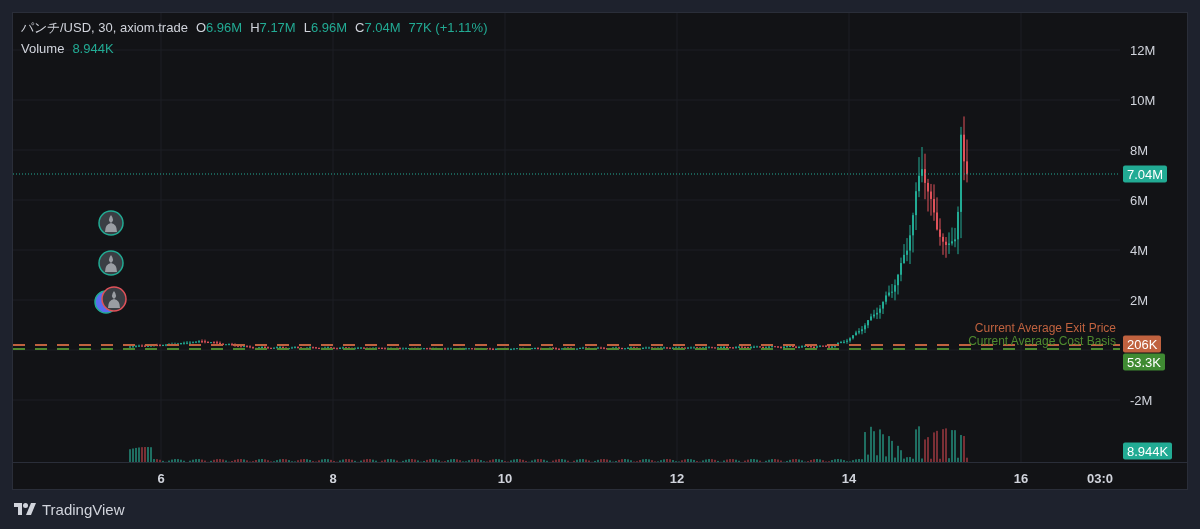 This screenshot has height=529, width=1200. I want to click on time-axis-label: 8, so click(333, 478).